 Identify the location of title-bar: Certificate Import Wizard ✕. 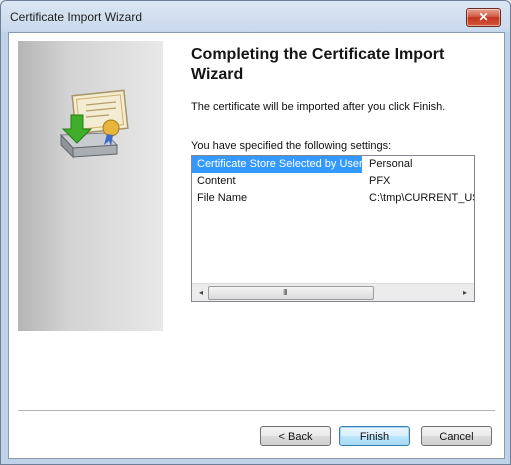
(255, 16).